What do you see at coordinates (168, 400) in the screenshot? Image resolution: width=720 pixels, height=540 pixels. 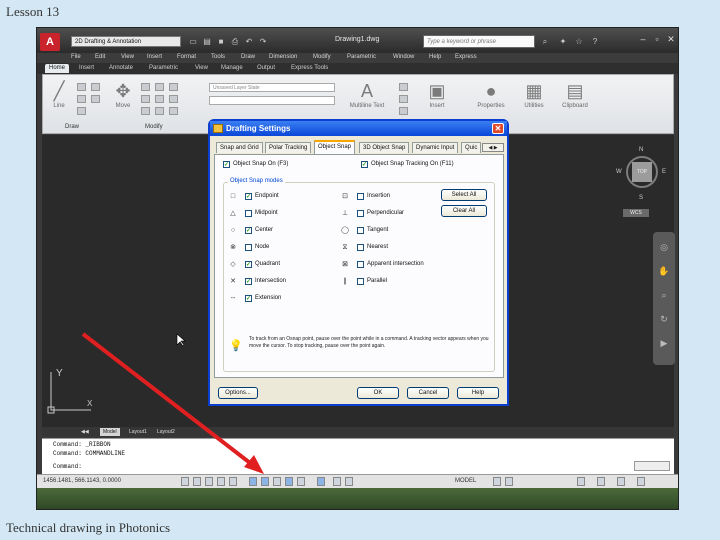 I see `annotation-arrow-line` at bounding box center [168, 400].